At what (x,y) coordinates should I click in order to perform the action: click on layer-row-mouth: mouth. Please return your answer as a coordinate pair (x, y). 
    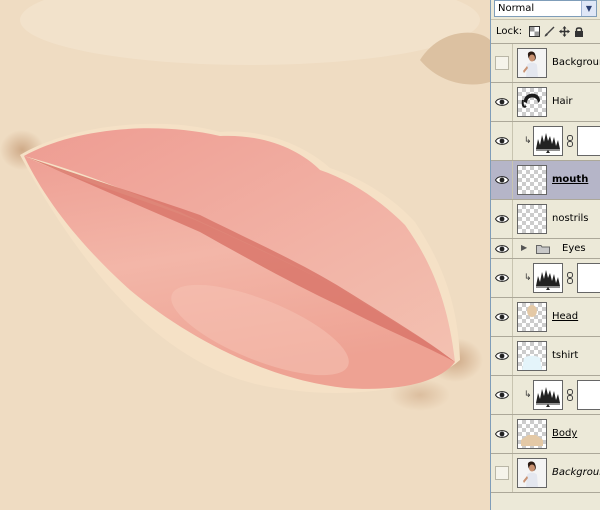
    Looking at the image, I should click on (545, 180).